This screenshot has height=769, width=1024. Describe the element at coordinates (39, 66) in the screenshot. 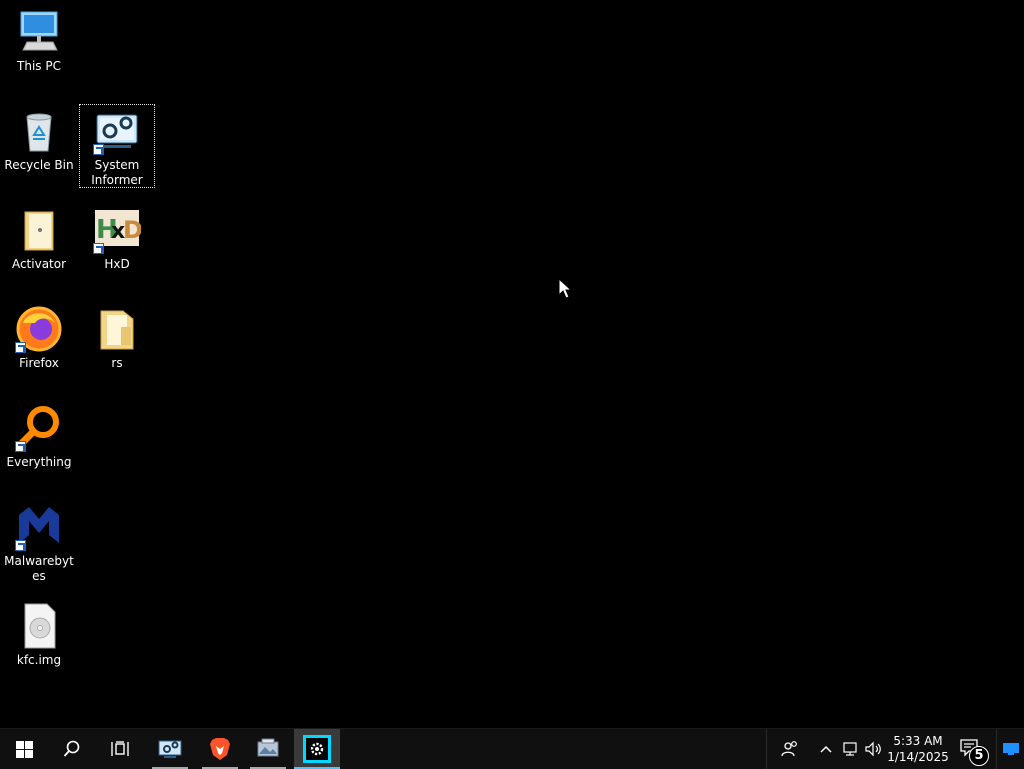

I see `desktop-icon-label: This PC` at that location.